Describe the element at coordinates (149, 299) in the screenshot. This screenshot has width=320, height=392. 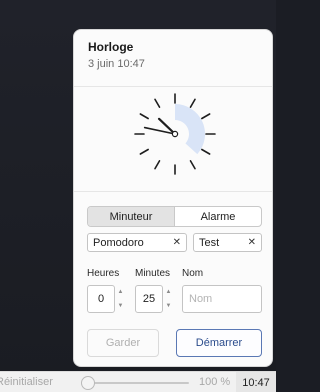
I see `minutes-stepper: 25` at that location.